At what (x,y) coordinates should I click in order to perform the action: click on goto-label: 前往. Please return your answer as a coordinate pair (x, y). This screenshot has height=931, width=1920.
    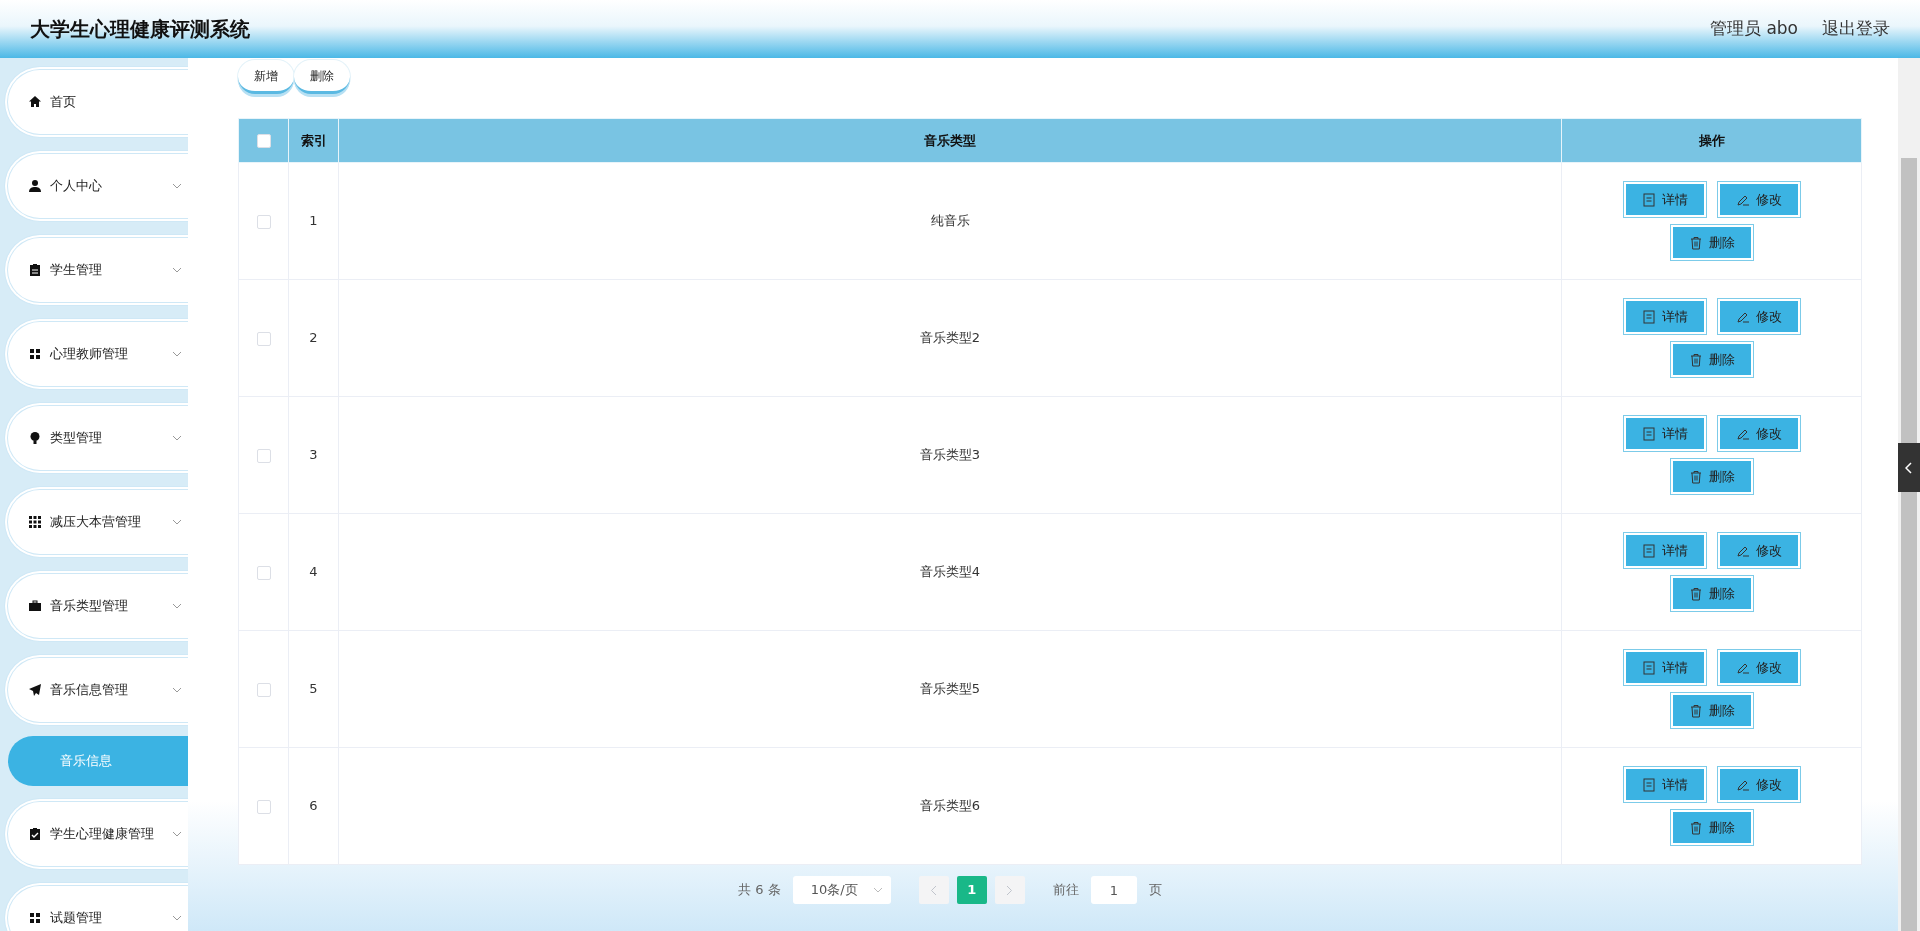
    Looking at the image, I should click on (1065, 890).